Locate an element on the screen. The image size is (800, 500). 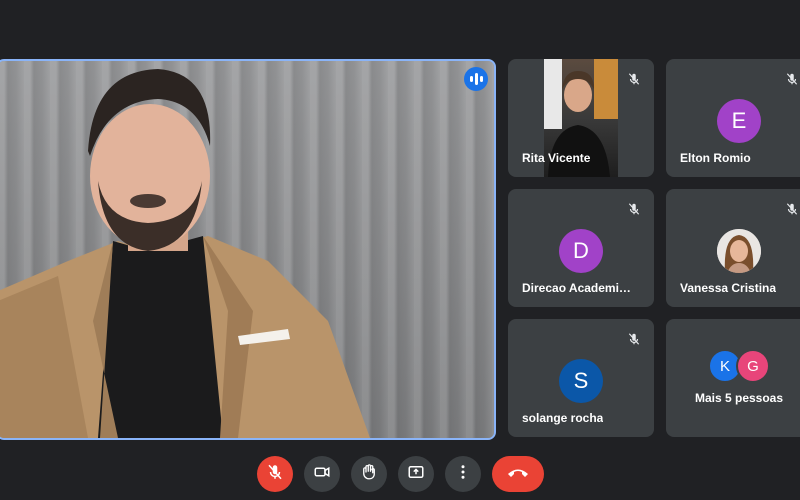
participant-name: solange rocha is located at coordinates (563, 418).